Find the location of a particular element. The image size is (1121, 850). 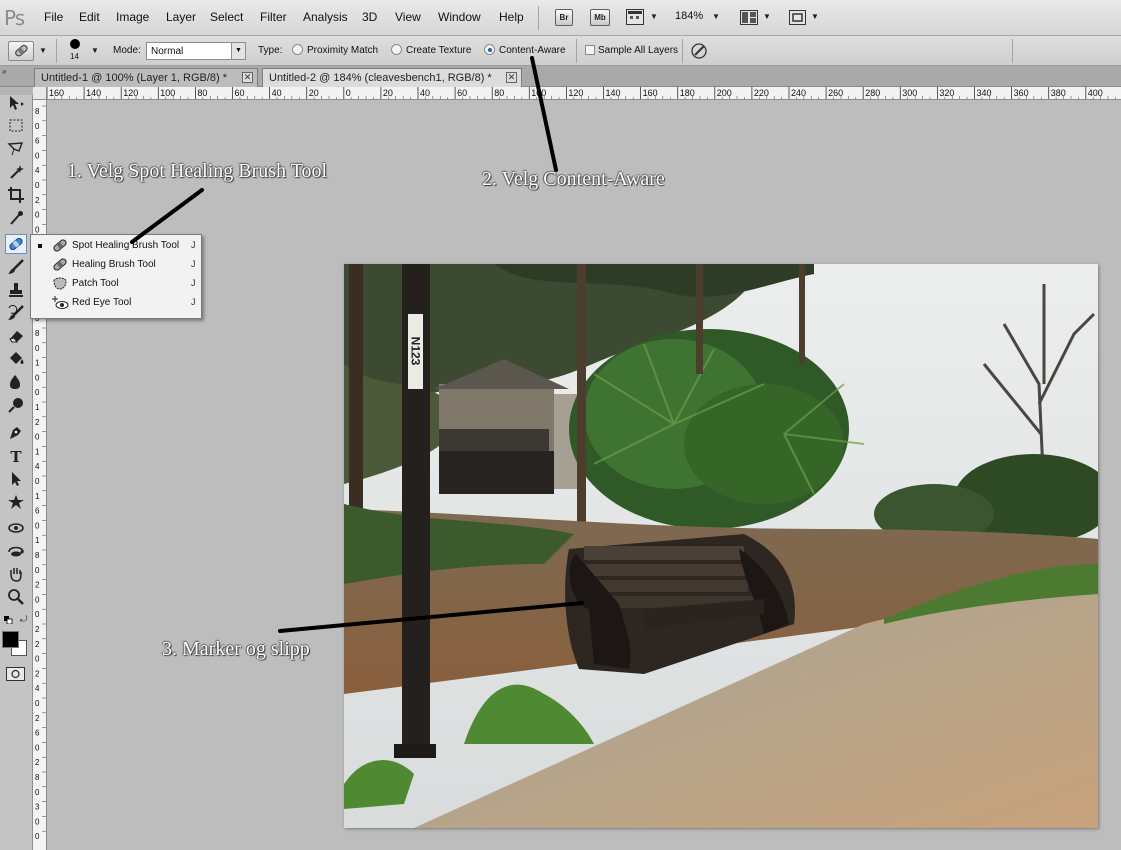

tool-preset-icon is located at coordinates (21, 51).